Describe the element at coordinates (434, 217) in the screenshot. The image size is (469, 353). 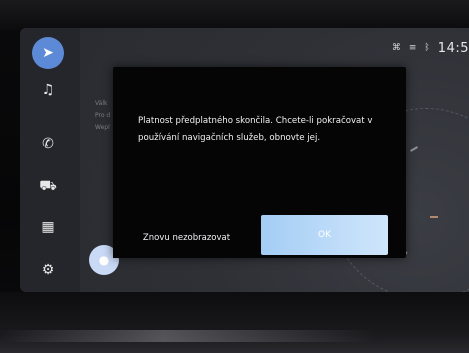
I see `map-tick` at that location.